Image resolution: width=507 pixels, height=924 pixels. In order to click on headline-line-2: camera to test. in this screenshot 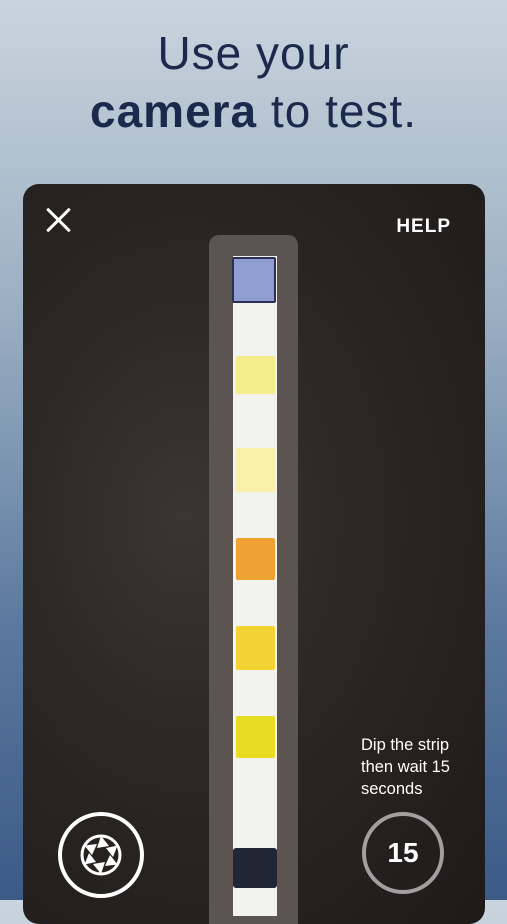, I will do `click(253, 111)`.